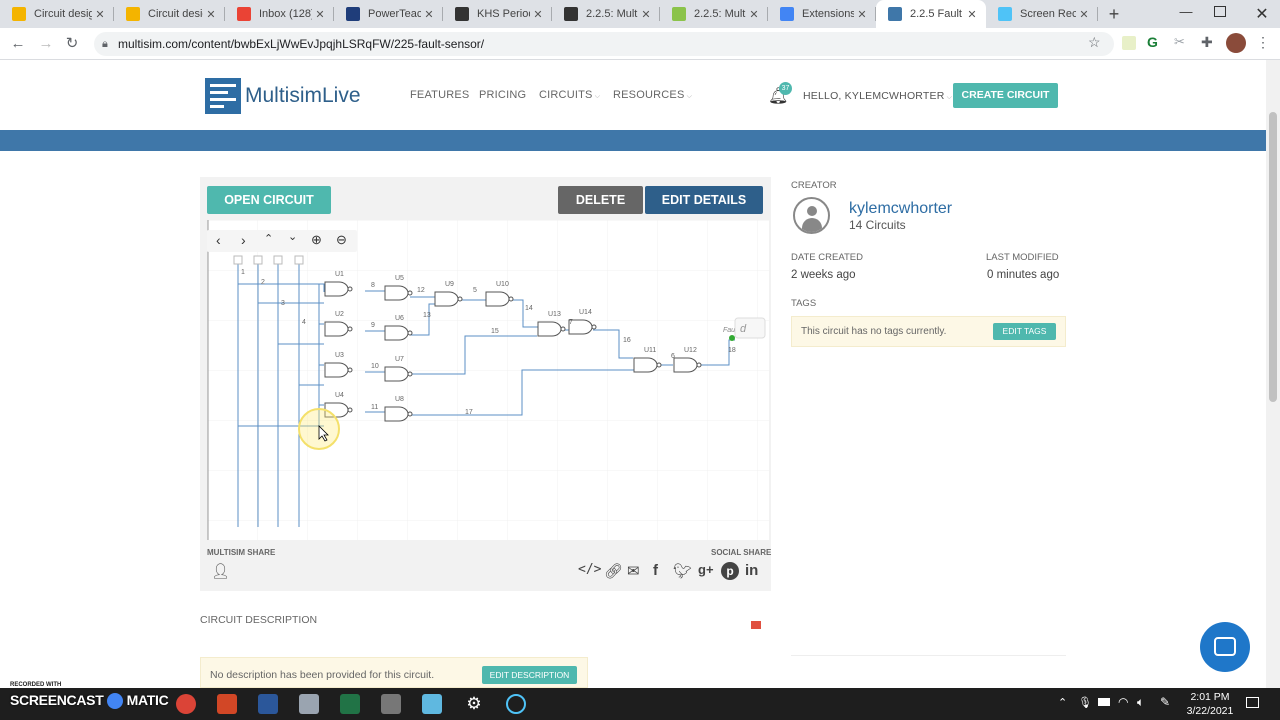  Describe the element at coordinates (220, 571) in the screenshot. I see `user-share-icon: 👤︎` at that location.